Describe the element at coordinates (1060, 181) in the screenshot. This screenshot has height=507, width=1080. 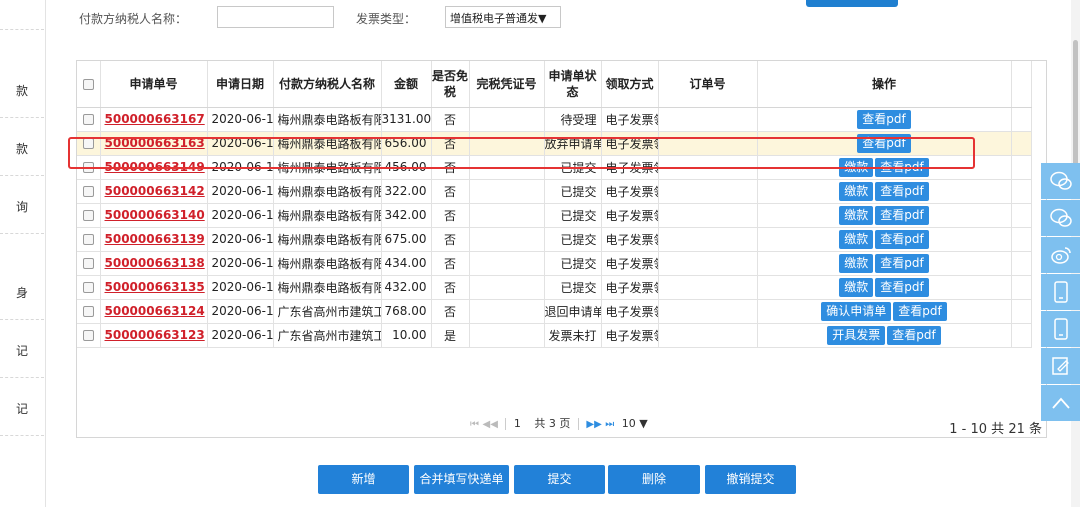
I see `chat-icon` at that location.